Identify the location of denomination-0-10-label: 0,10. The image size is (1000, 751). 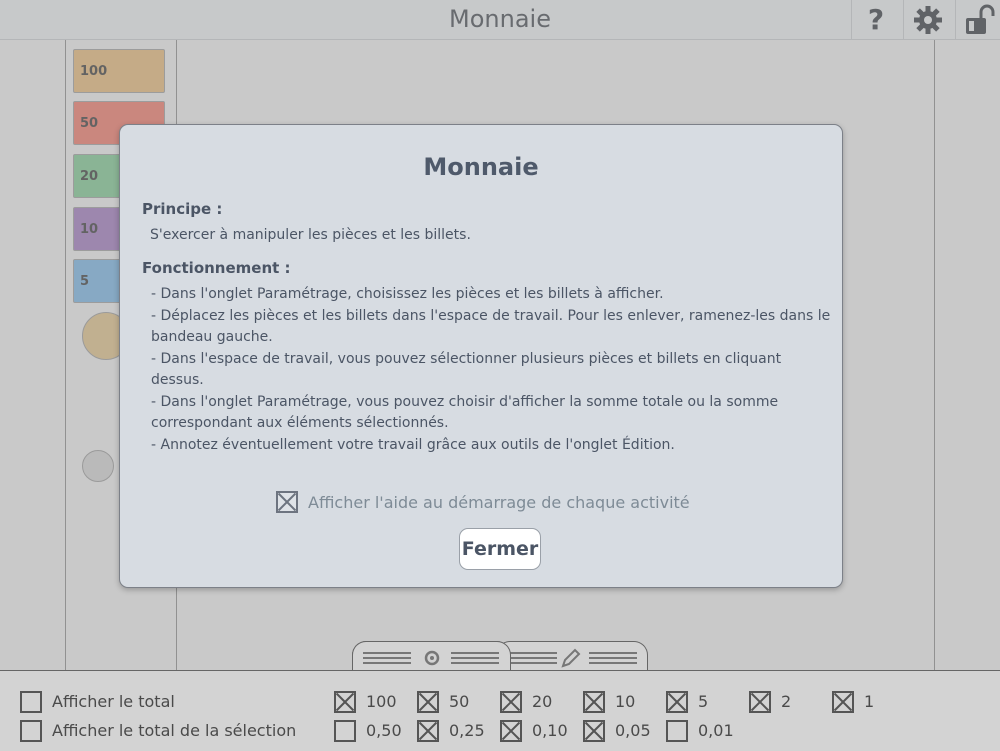
(550, 730).